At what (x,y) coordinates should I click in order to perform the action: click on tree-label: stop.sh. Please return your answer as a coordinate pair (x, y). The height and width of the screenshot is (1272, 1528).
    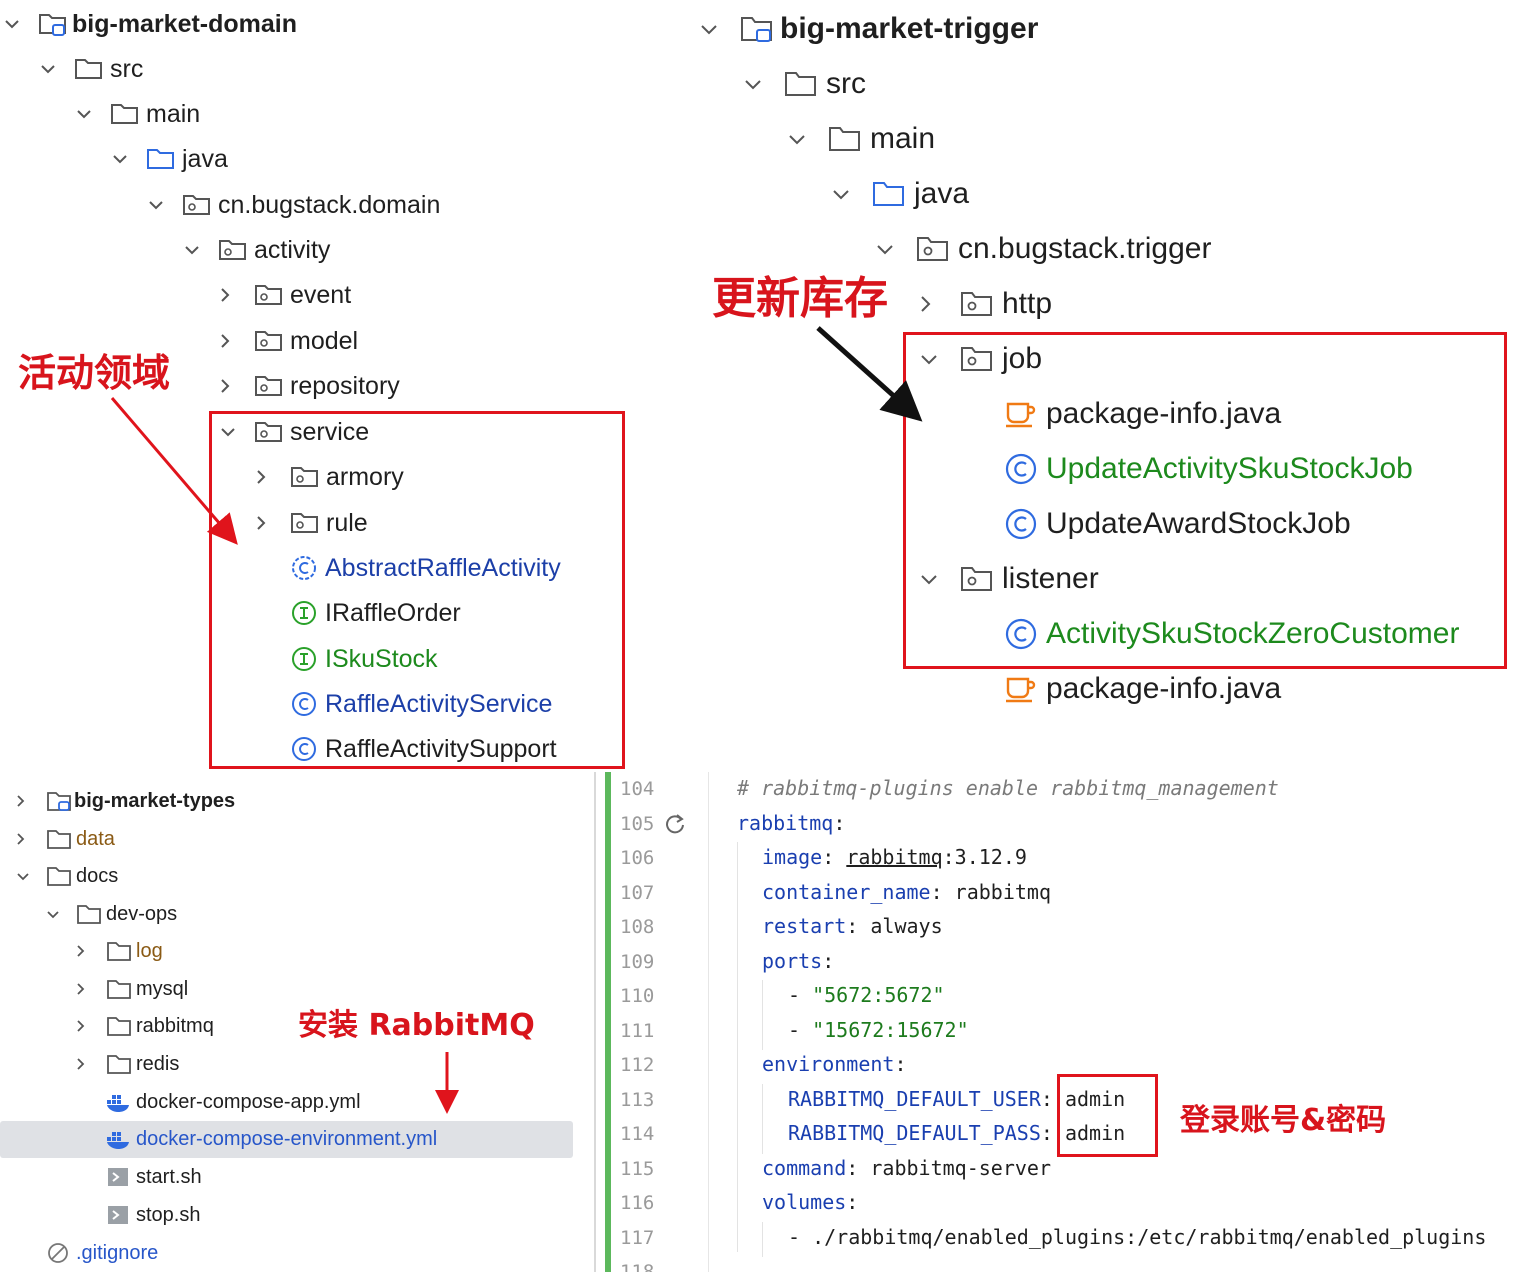
    Looking at the image, I should click on (168, 1214).